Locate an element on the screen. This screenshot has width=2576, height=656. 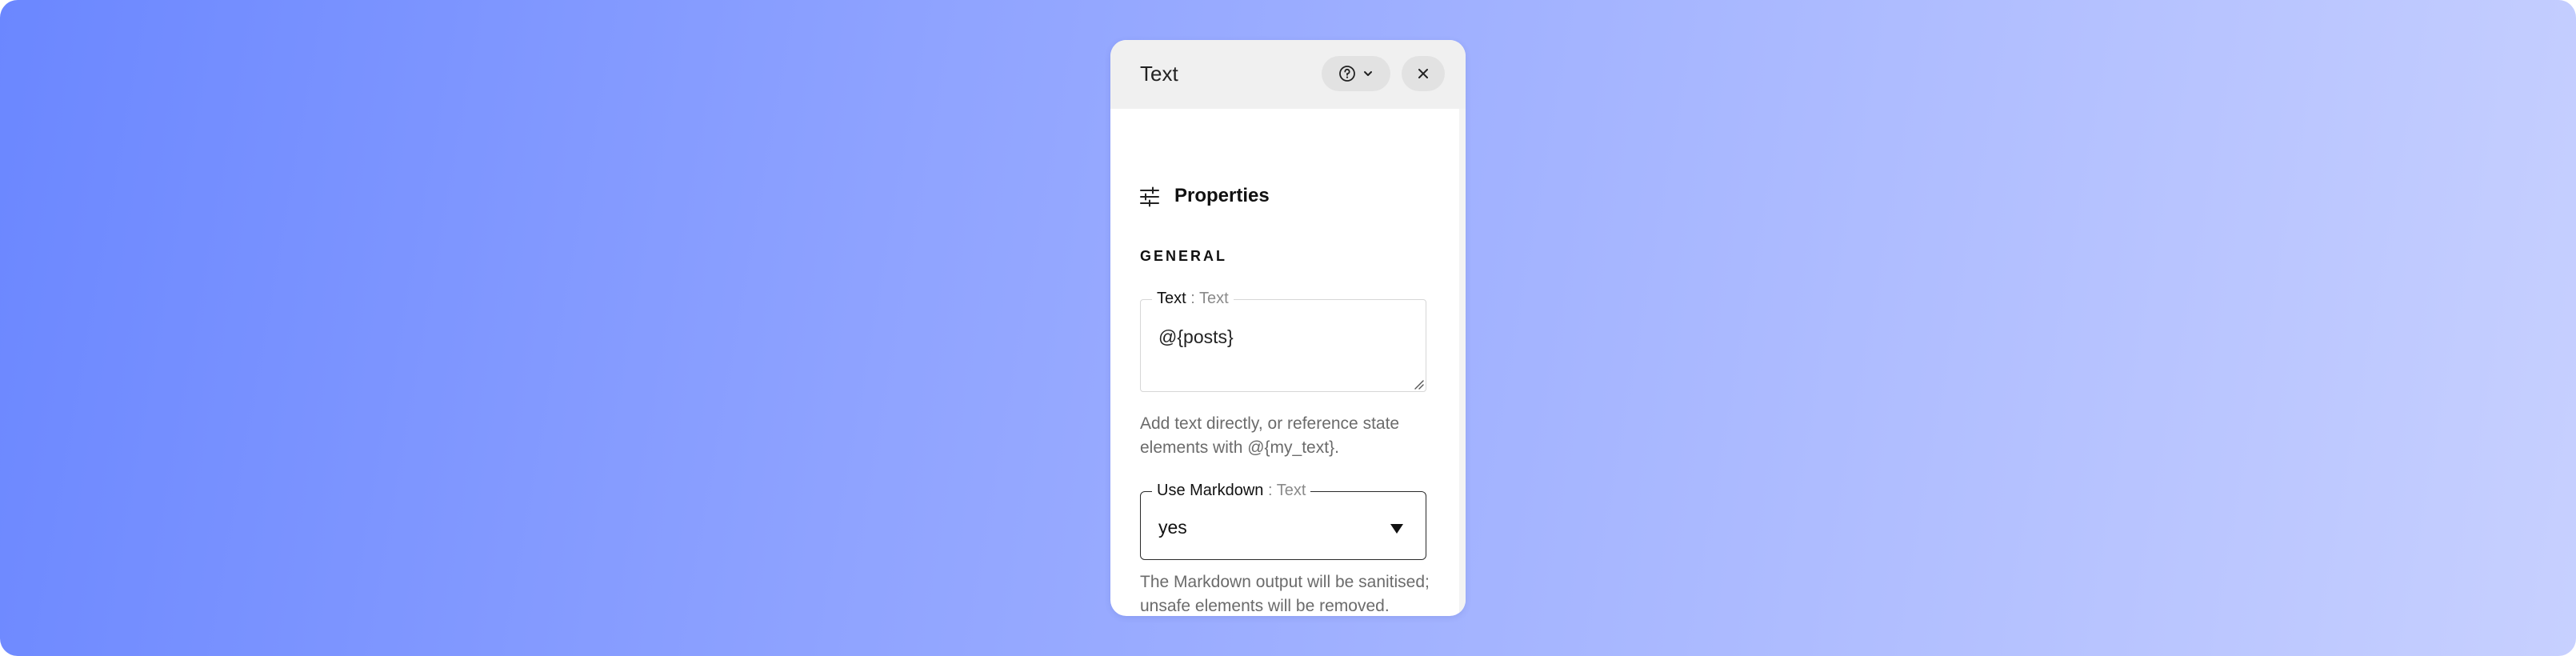
close-icon is located at coordinates (1423, 73).